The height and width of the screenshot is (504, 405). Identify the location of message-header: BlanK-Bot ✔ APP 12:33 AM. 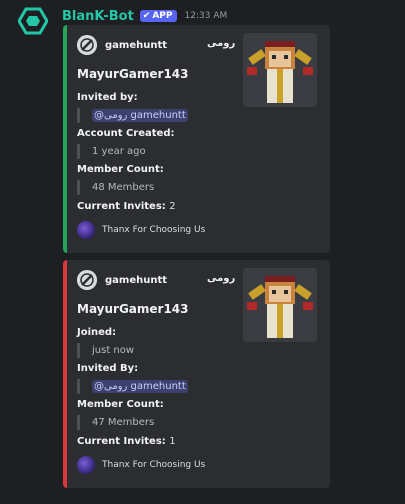
(144, 16).